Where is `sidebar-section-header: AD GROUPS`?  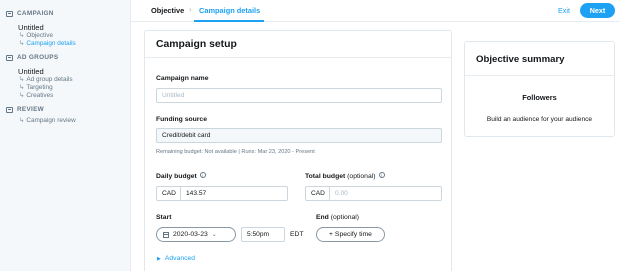
sidebar-section-header: AD GROUPS is located at coordinates (68, 57).